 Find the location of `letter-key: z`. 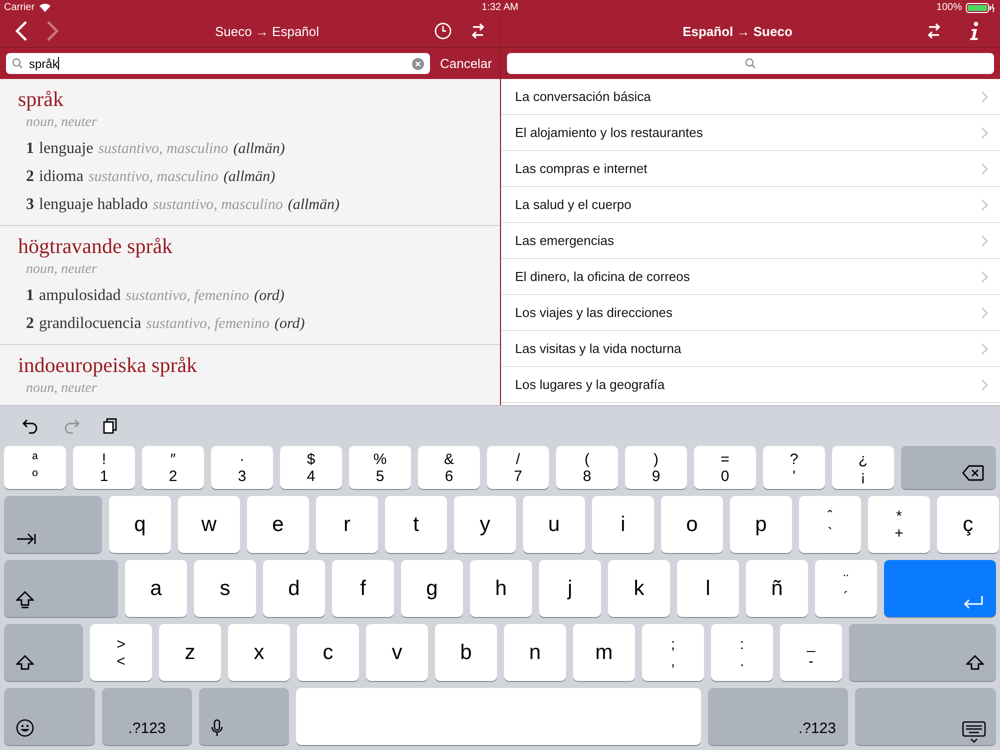

letter-key: z is located at coordinates (190, 652).